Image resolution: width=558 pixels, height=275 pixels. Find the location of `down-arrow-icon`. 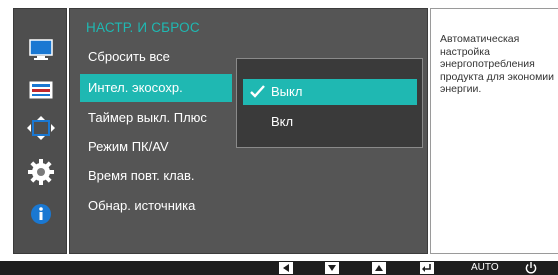

down-arrow-icon is located at coordinates (332, 268).